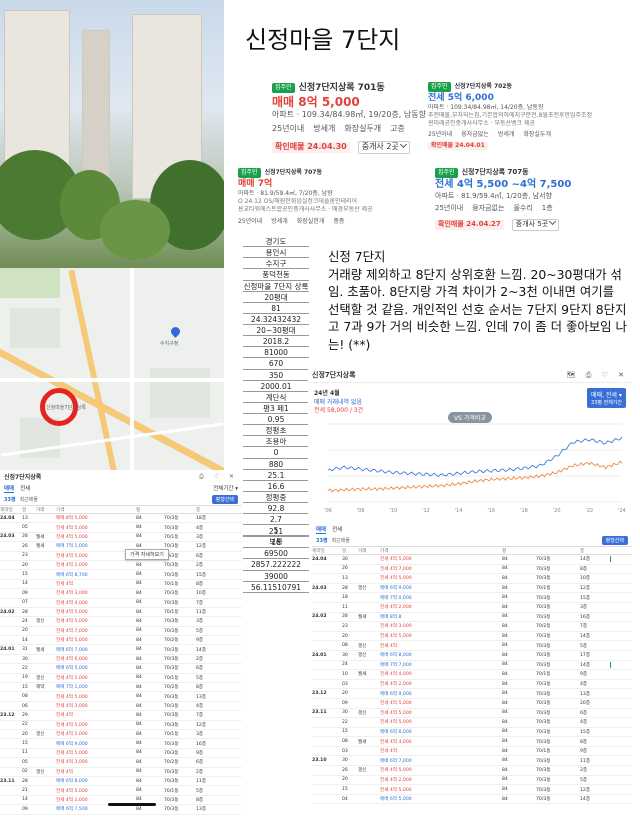 The image size is (640, 826). I want to click on table-row: 24.01 30 갱신 매매 6억 8,000 84 70/3동 17층, so click(472, 656).